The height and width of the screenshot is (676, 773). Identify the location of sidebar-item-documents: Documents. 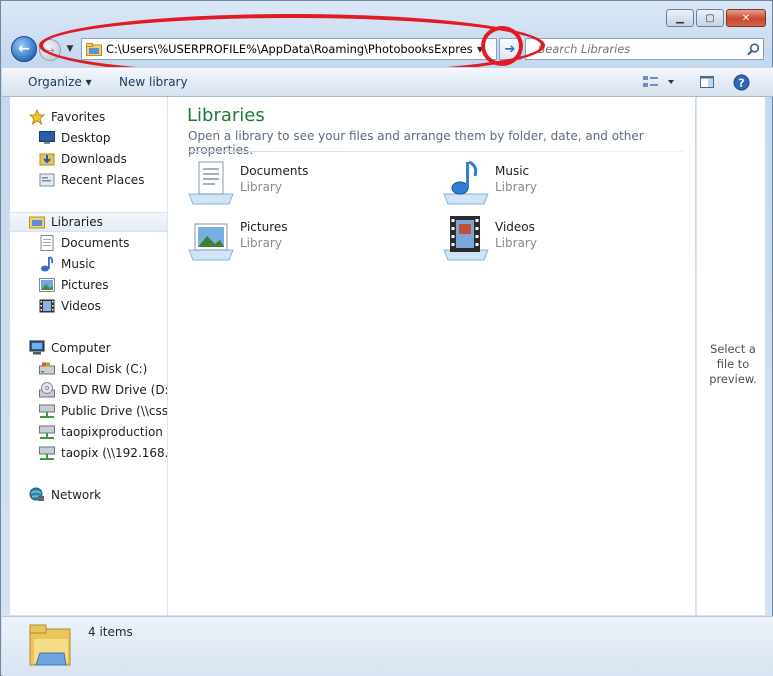
(103, 243).